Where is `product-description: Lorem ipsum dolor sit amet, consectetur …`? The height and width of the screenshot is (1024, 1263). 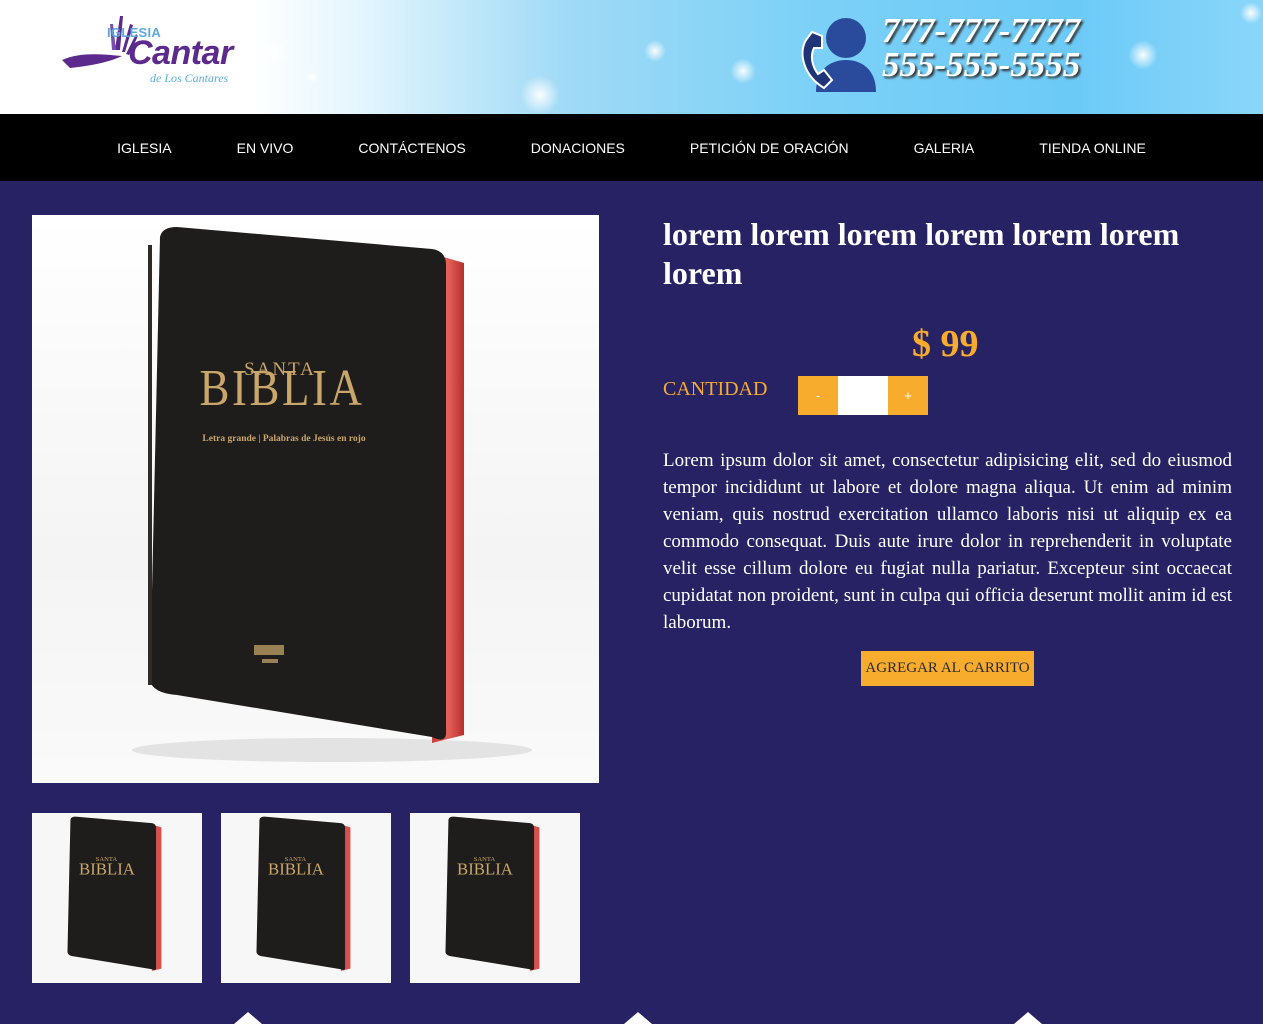
product-description: Lorem ipsum dolor sit amet, consectetur … is located at coordinates (947, 541).